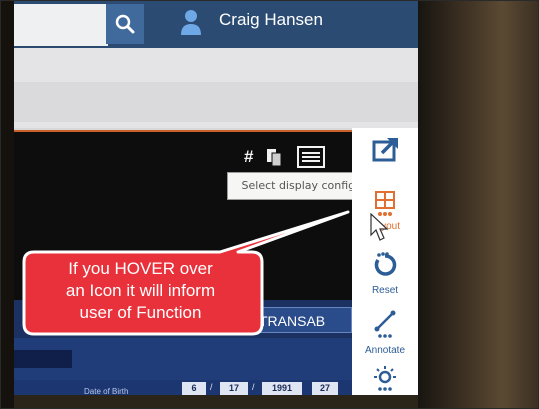  Describe the element at coordinates (282, 388) in the screenshot. I see `dob-year-field: 1991` at that location.